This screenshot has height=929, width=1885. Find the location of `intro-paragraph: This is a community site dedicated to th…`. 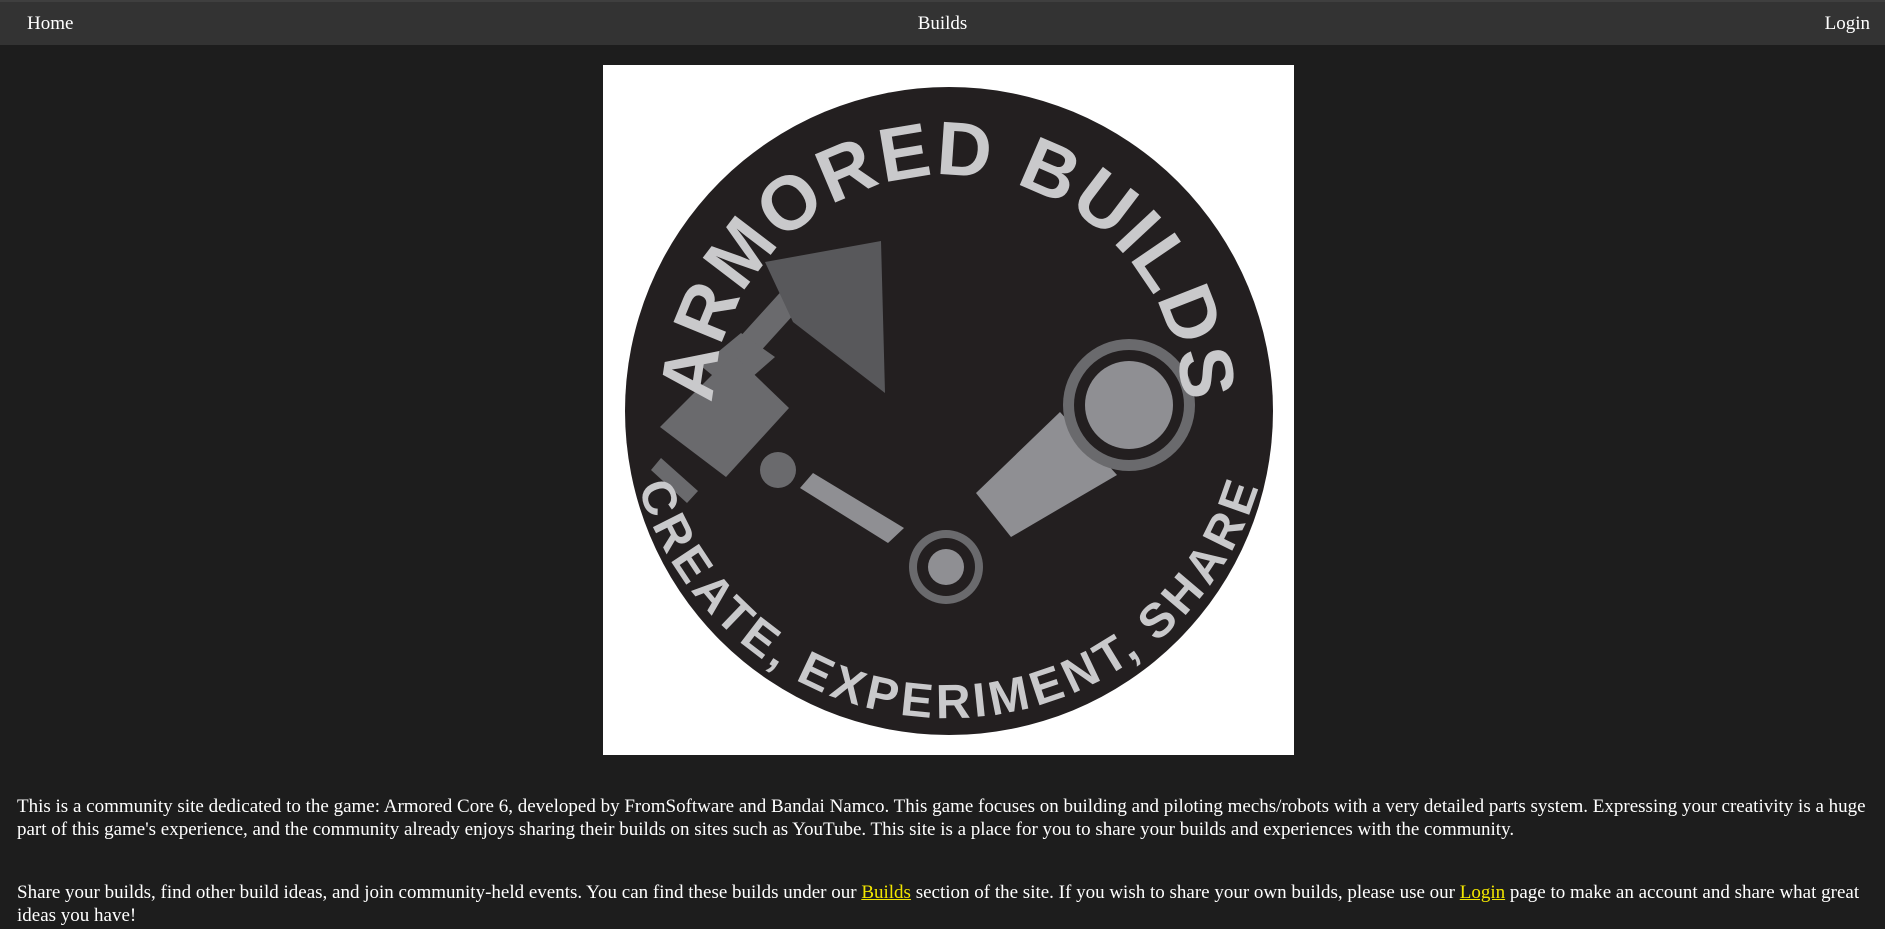

intro-paragraph: This is a community site dedicated to th… is located at coordinates (947, 818).